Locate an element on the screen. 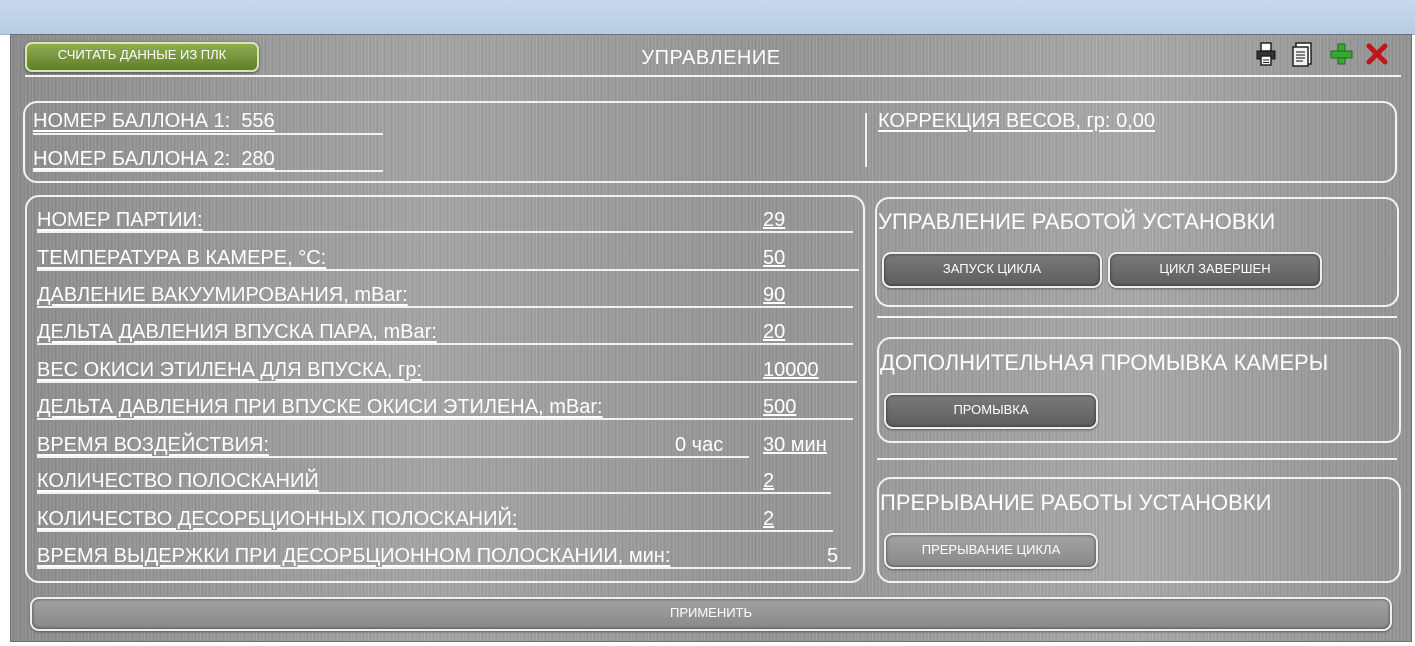  param-label: КОЛИЧЕСТВО ДЕСОРБЦИОННЫХ ПОЛОСКАНИЙ: is located at coordinates (277, 519).